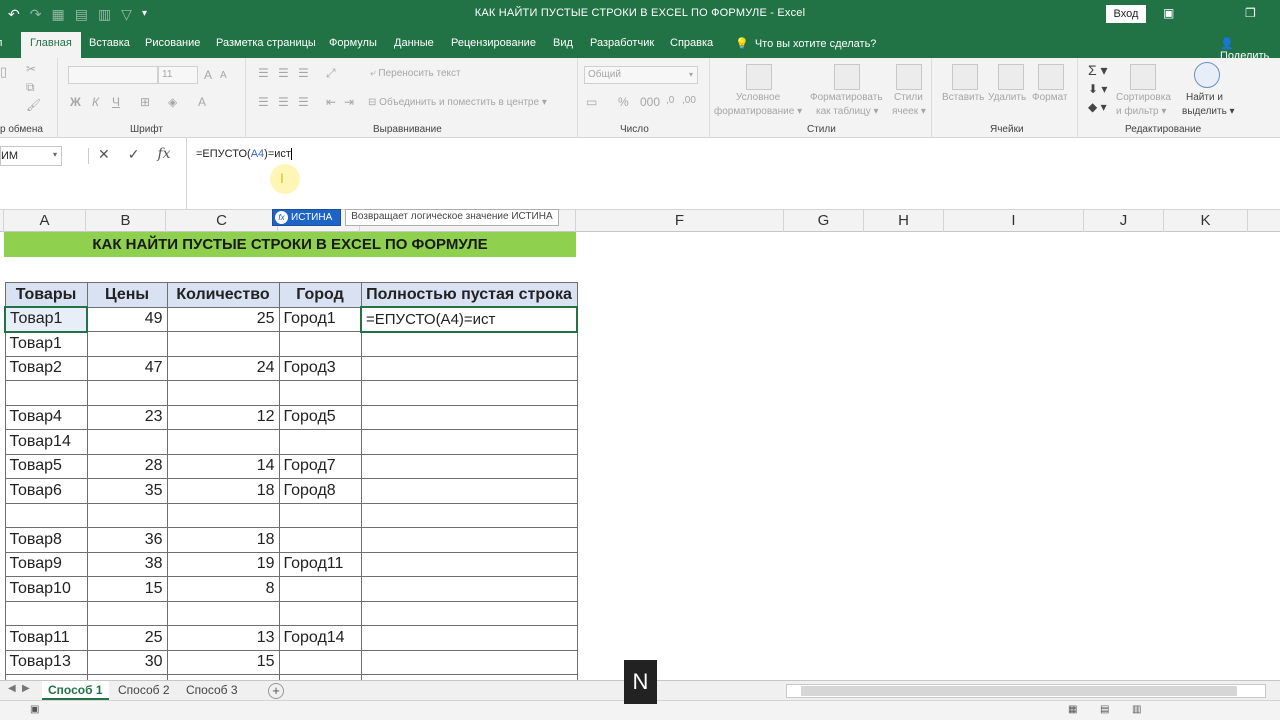  Describe the element at coordinates (965, 77) in the screenshot. I see `insert-cells-icon` at that location.